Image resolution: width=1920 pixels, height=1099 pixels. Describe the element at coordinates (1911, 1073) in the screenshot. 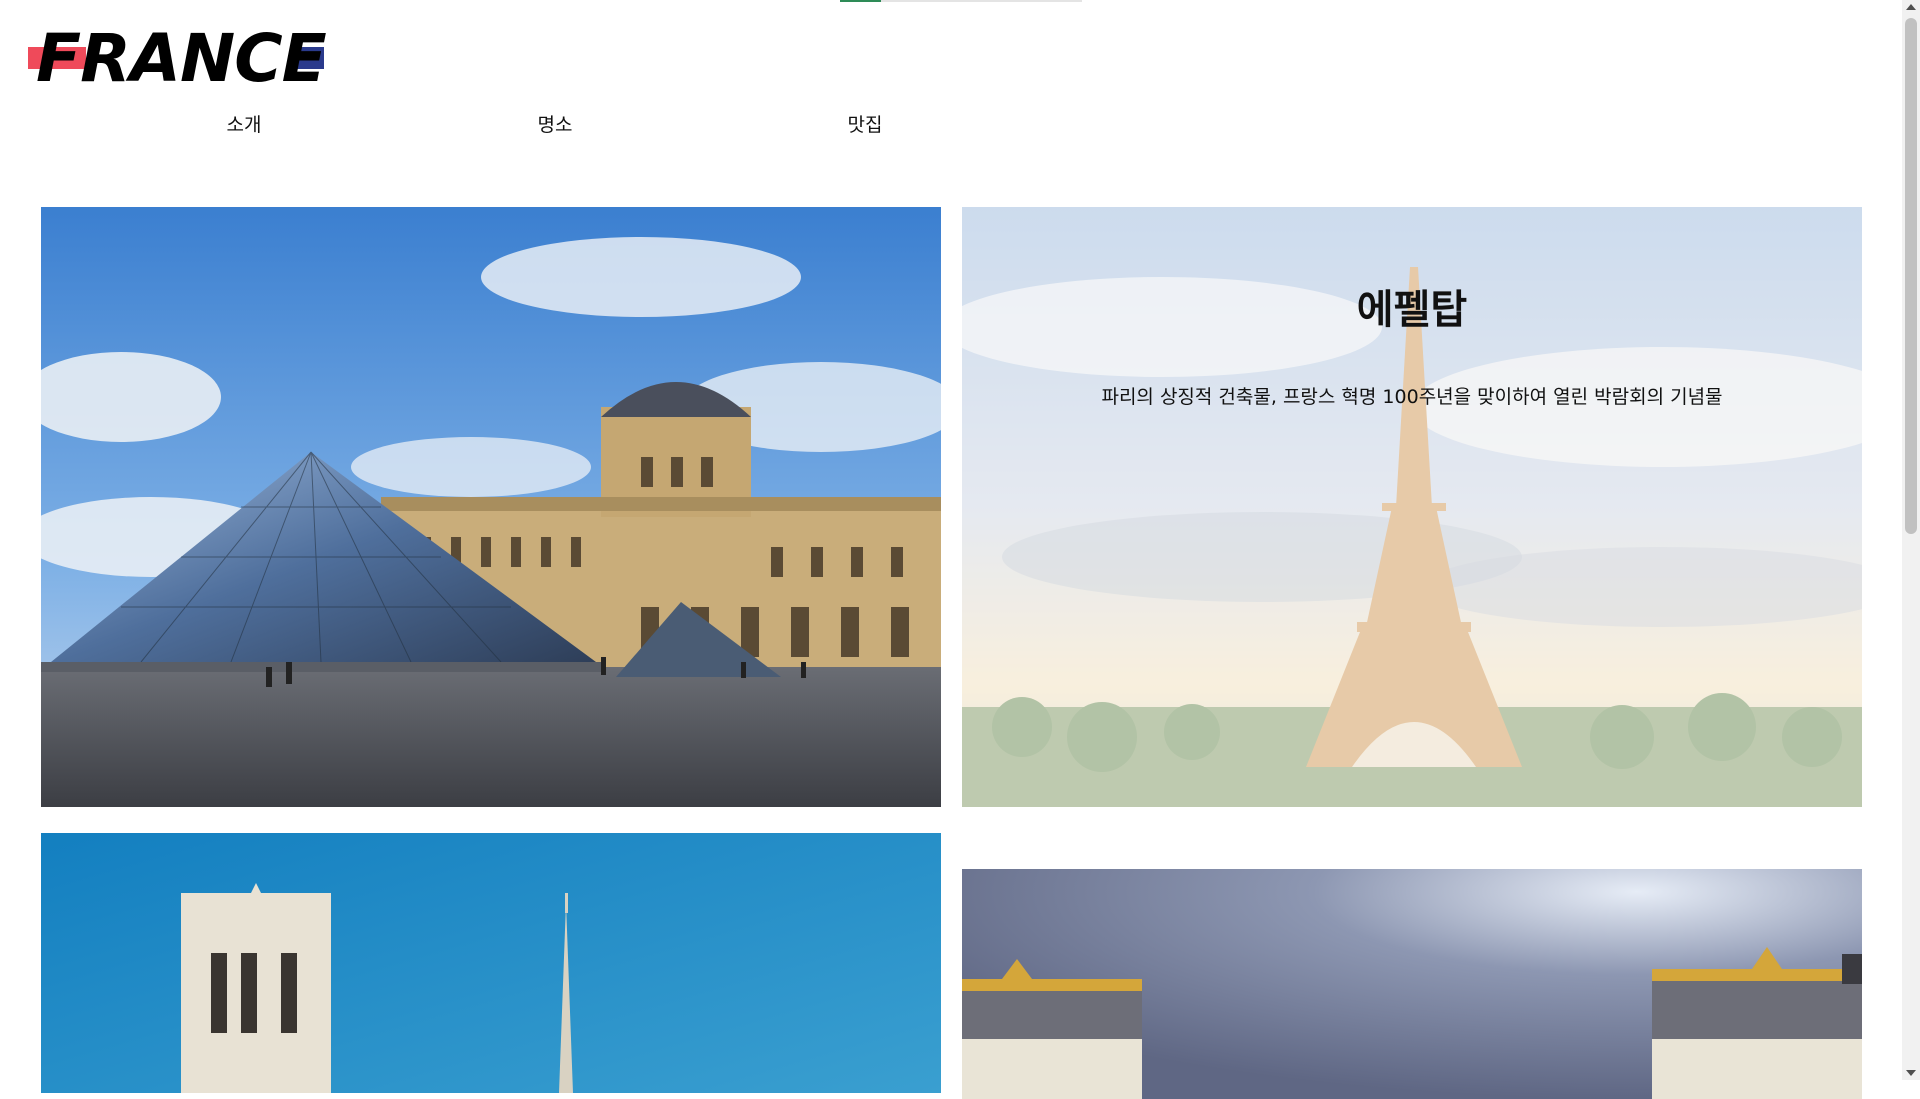

I see `scroll-down-arrow-icon` at that location.